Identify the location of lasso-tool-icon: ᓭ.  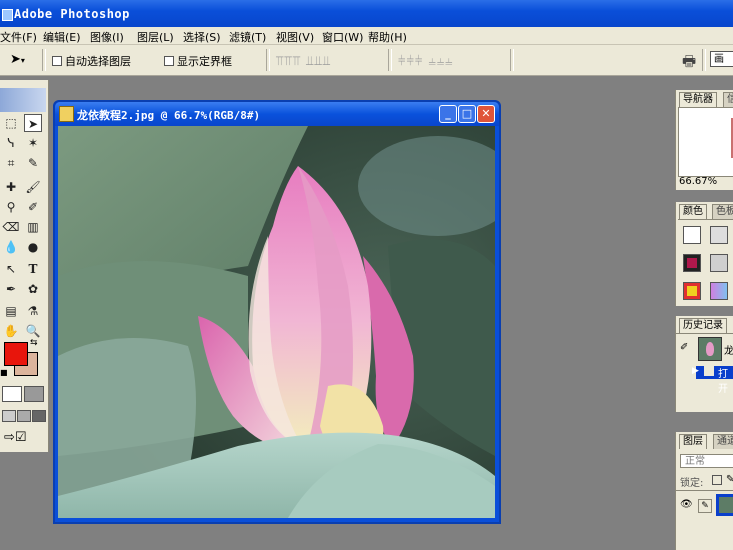
(11, 143).